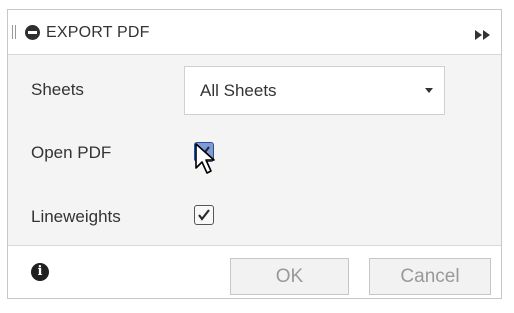  What do you see at coordinates (32, 32) in the screenshot?
I see `collapse-icon` at bounding box center [32, 32].